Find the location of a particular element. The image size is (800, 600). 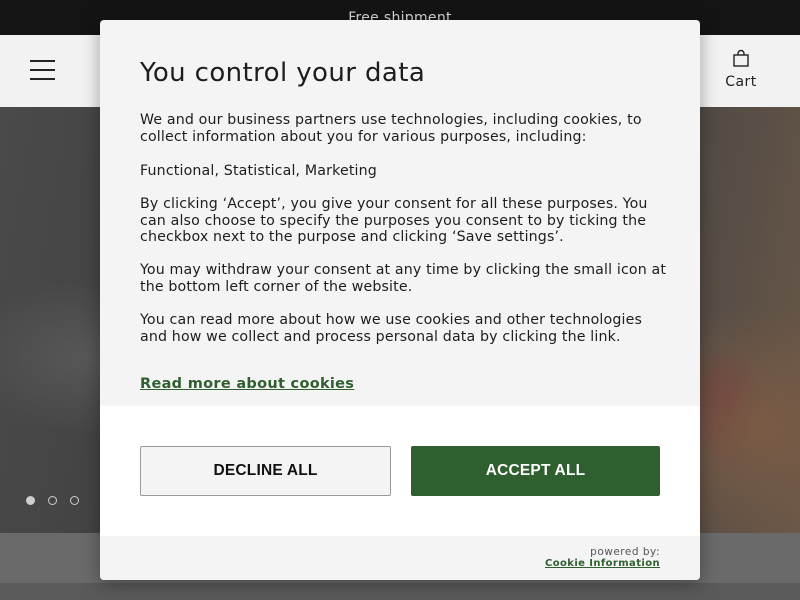

shopping-bag-icon is located at coordinates (741, 58).